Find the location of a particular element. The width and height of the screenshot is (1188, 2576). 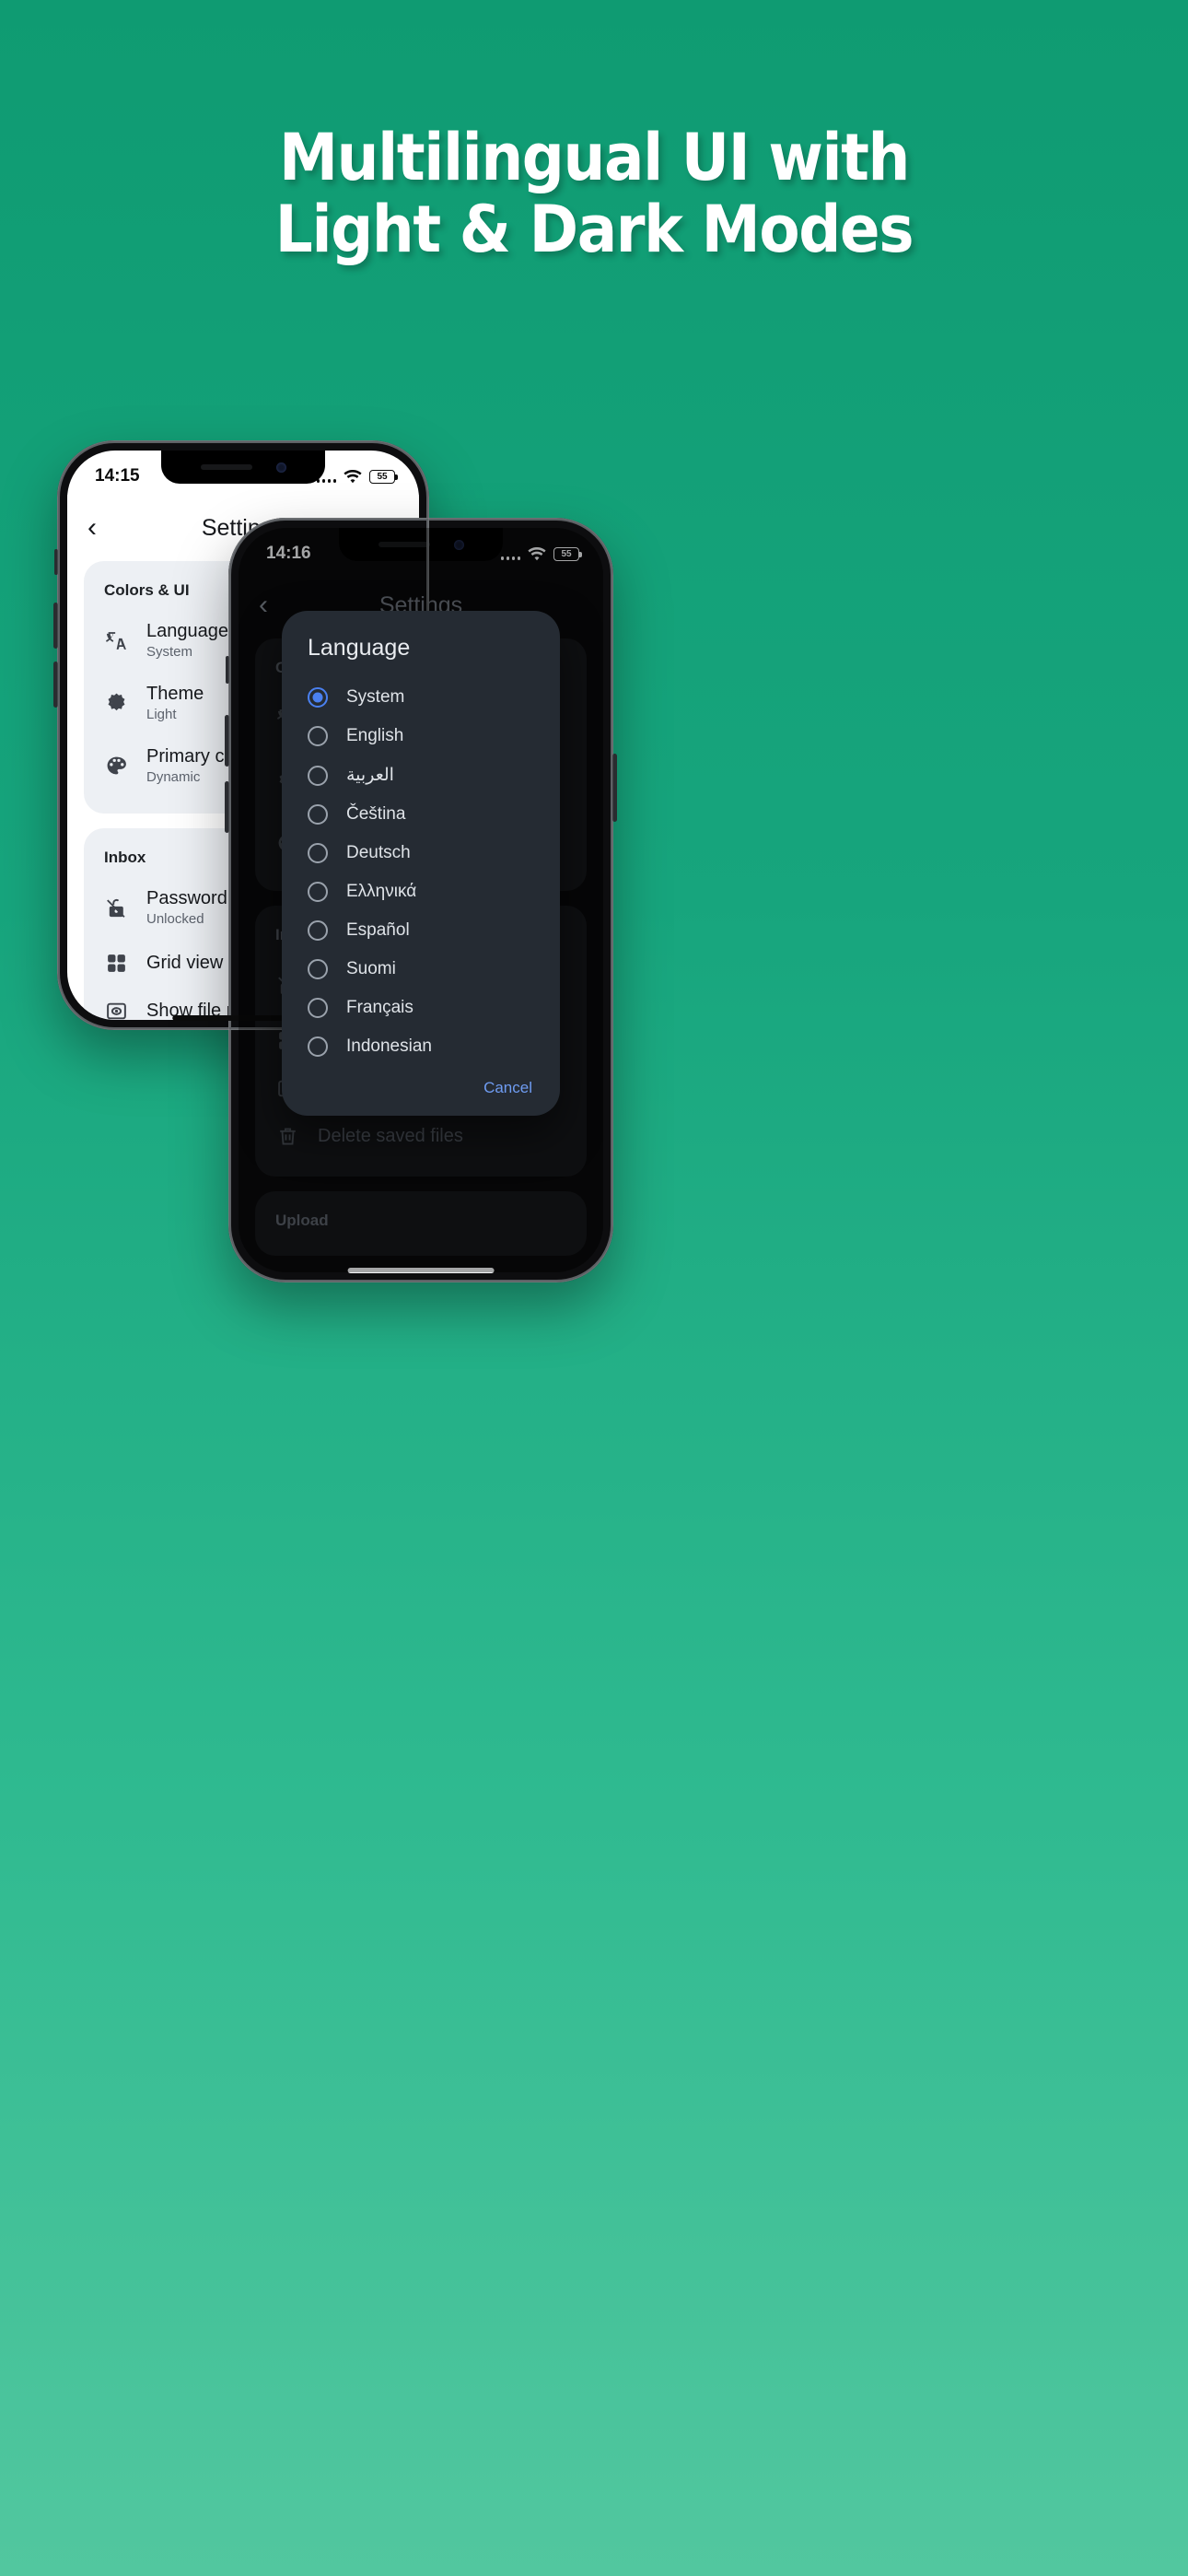

setting-text: Password Unlocked is located at coordinates (186, 907).